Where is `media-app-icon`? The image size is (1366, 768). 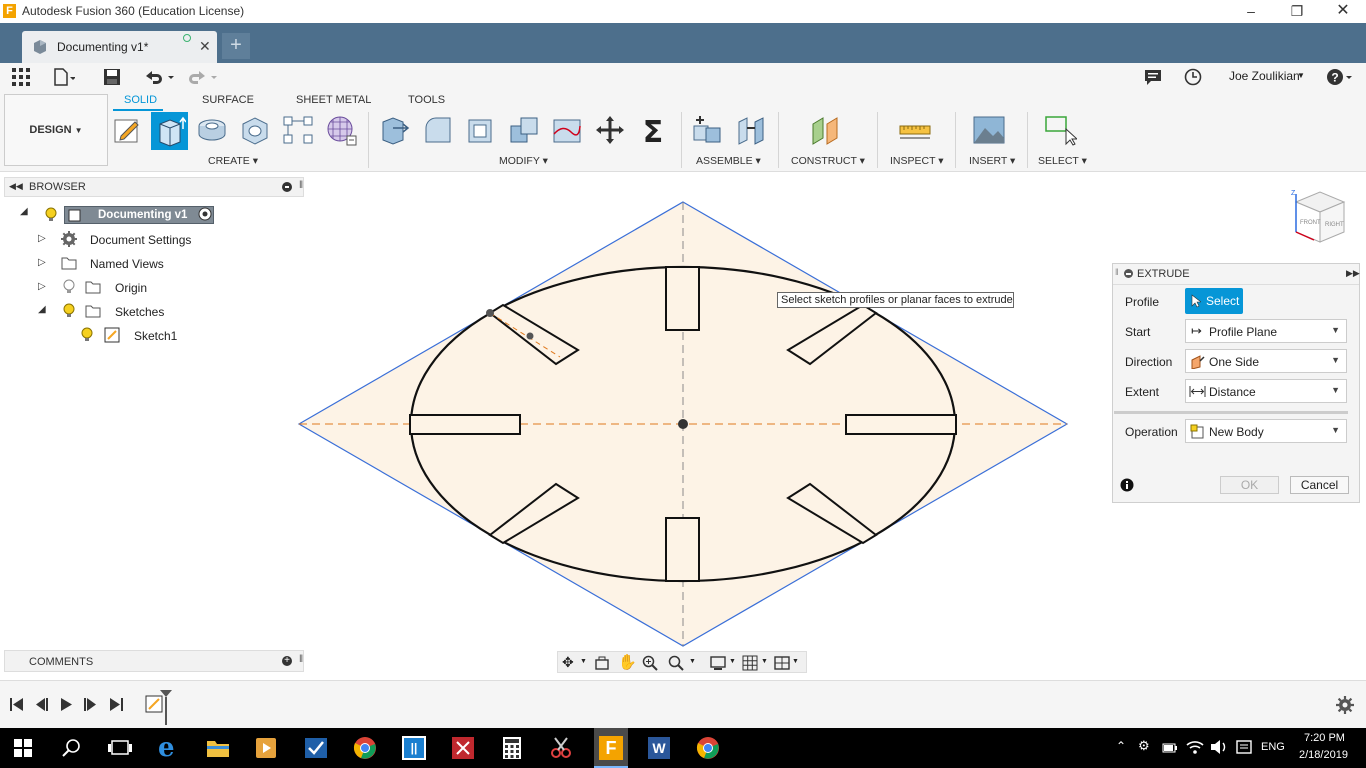 media-app-icon is located at coordinates (266, 748).